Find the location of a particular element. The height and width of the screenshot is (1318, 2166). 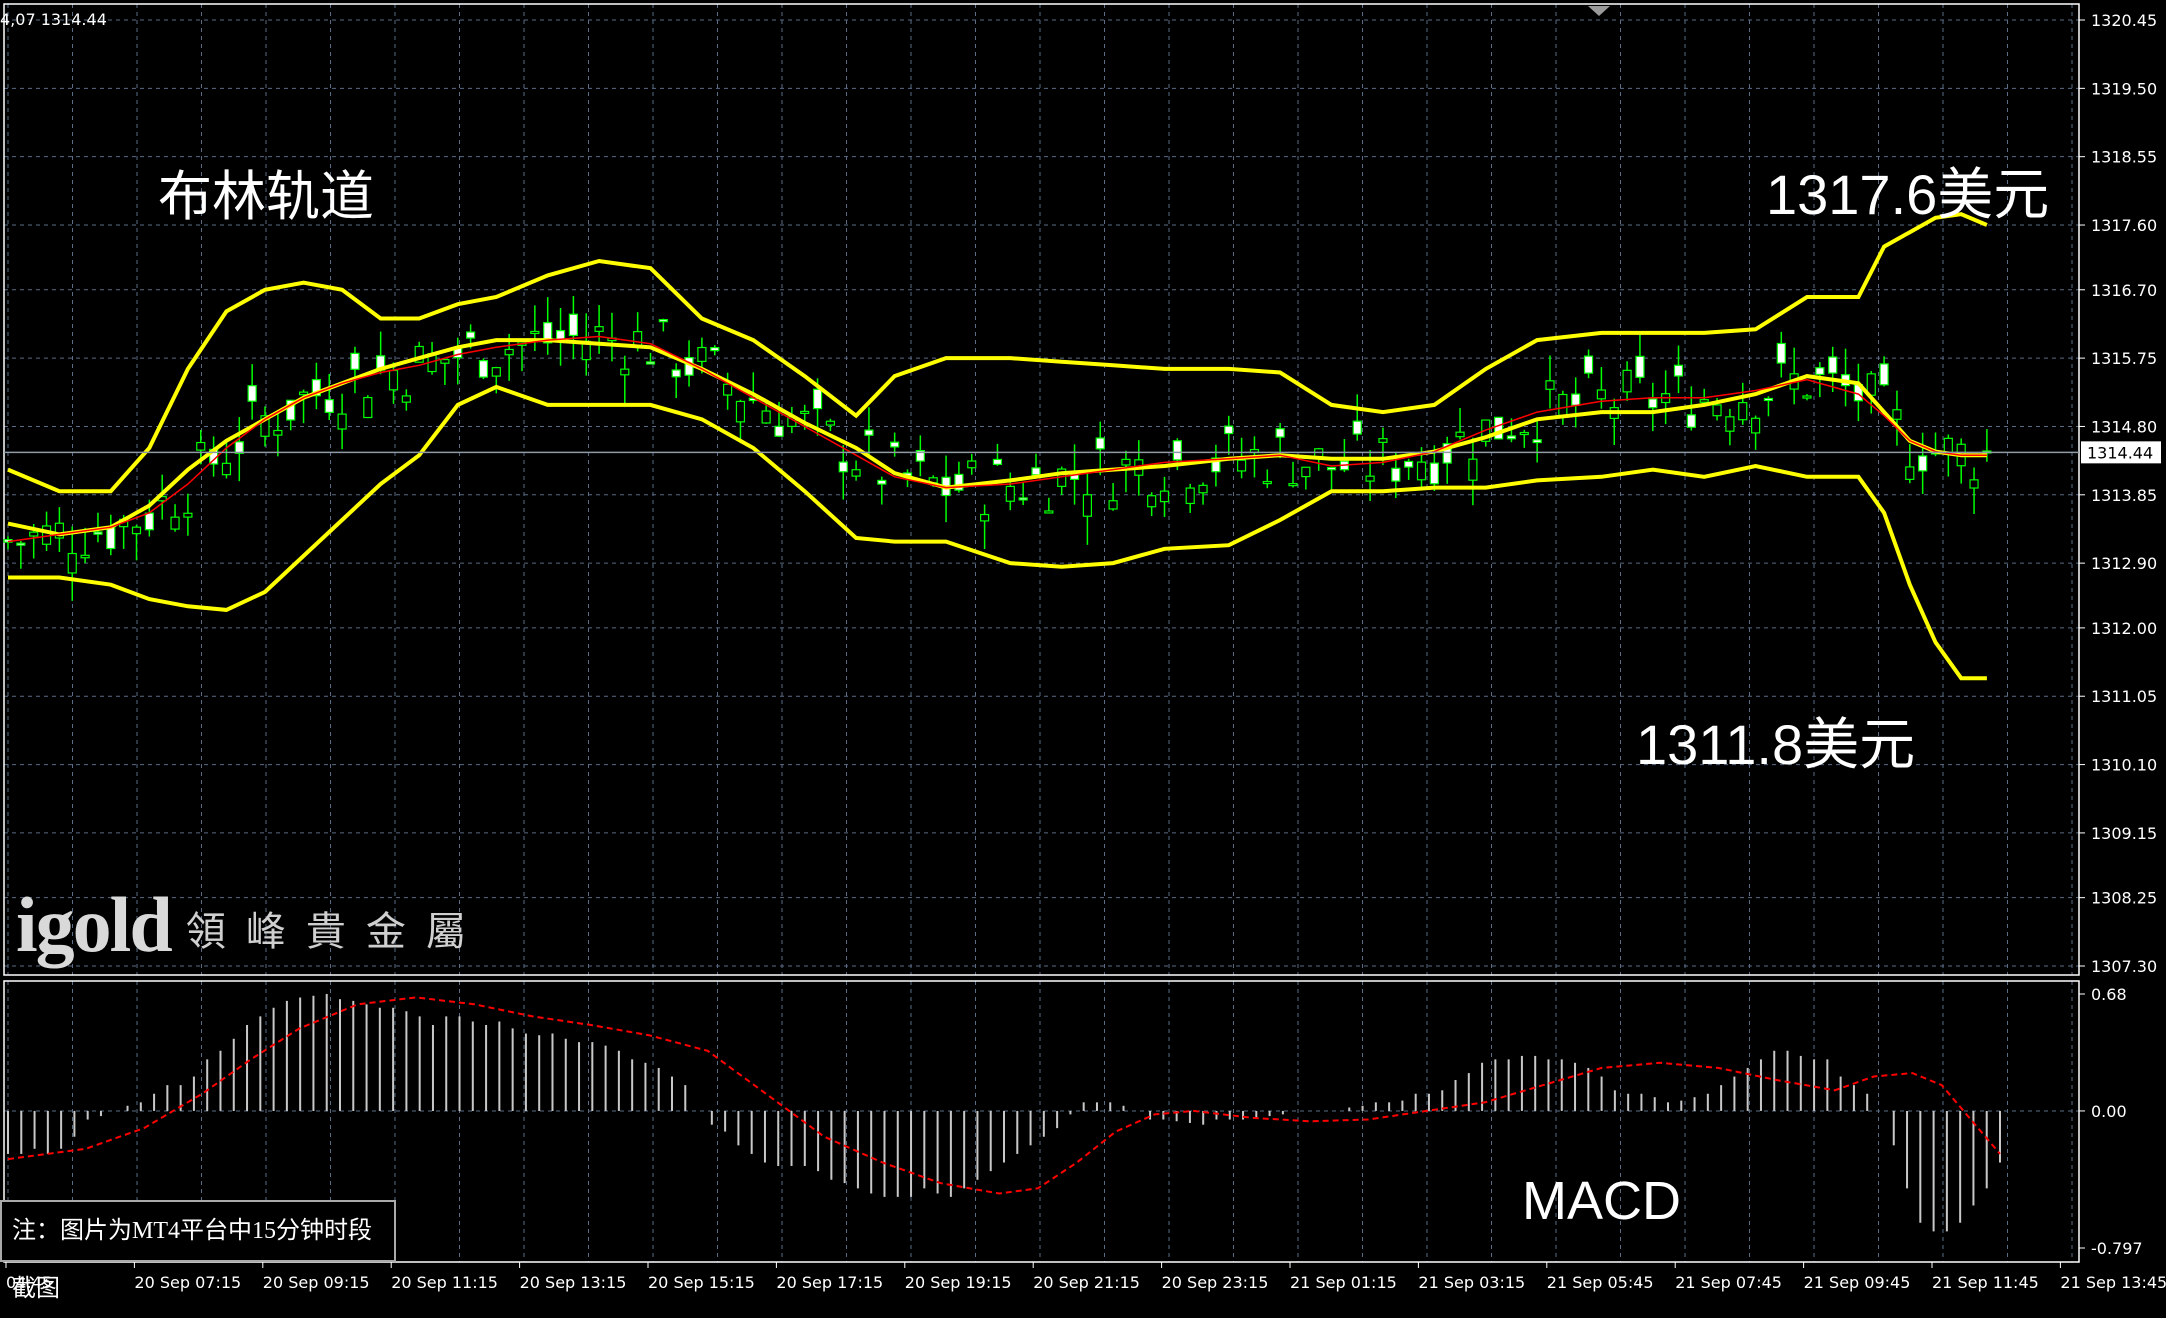

price-tick-label: 1307.30 is located at coordinates (2124, 966).